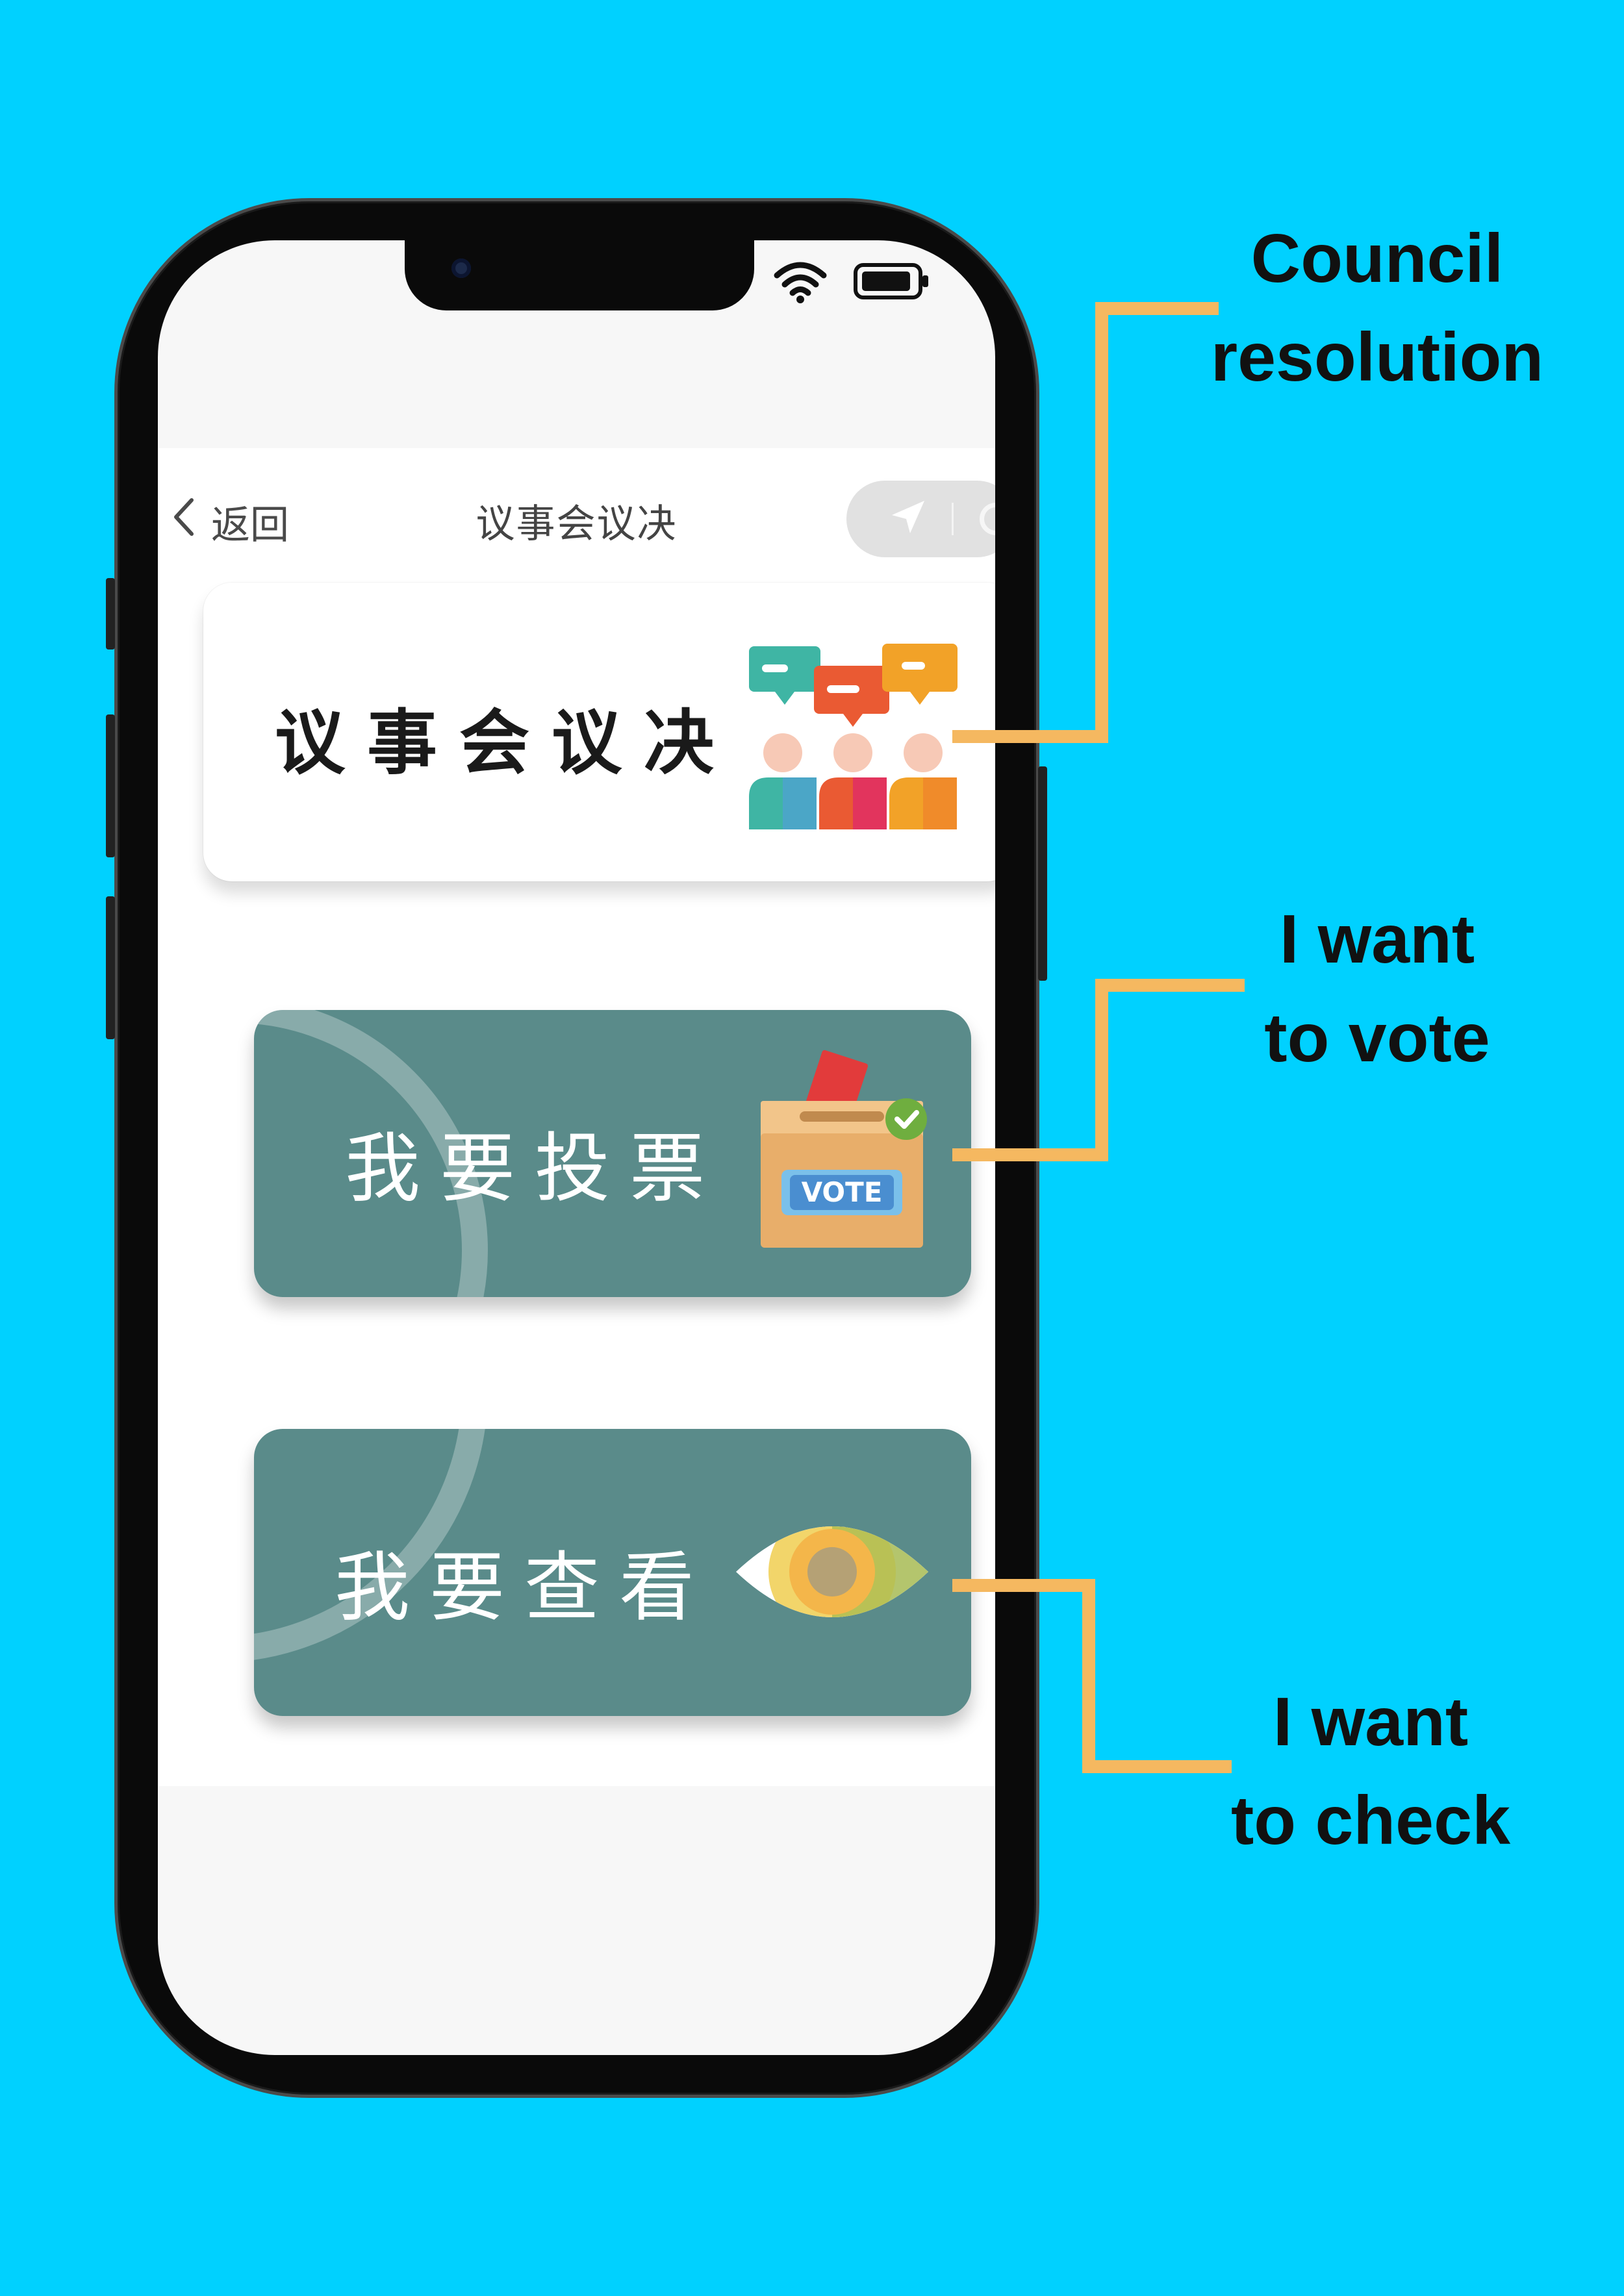  I want to click on annotation-text: Council, so click(1377, 258).